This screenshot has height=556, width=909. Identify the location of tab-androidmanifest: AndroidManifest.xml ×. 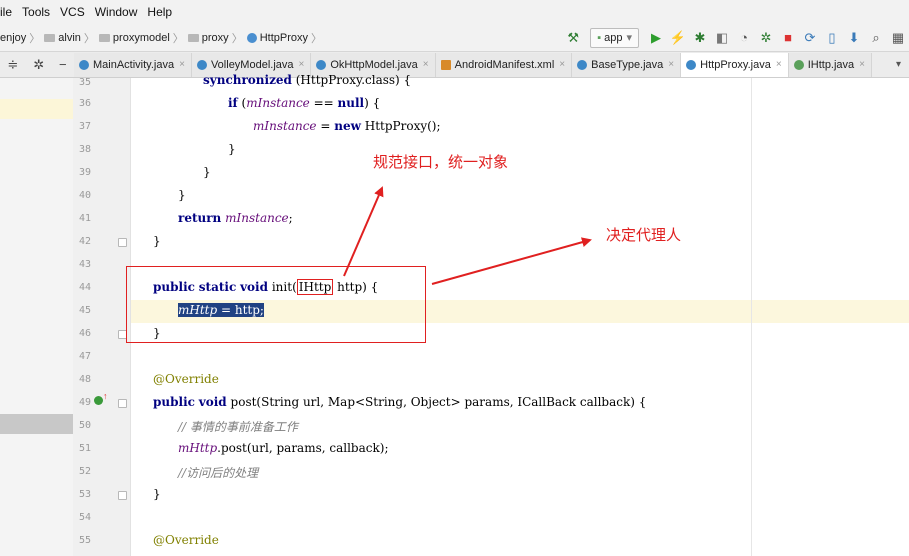
(504, 64).